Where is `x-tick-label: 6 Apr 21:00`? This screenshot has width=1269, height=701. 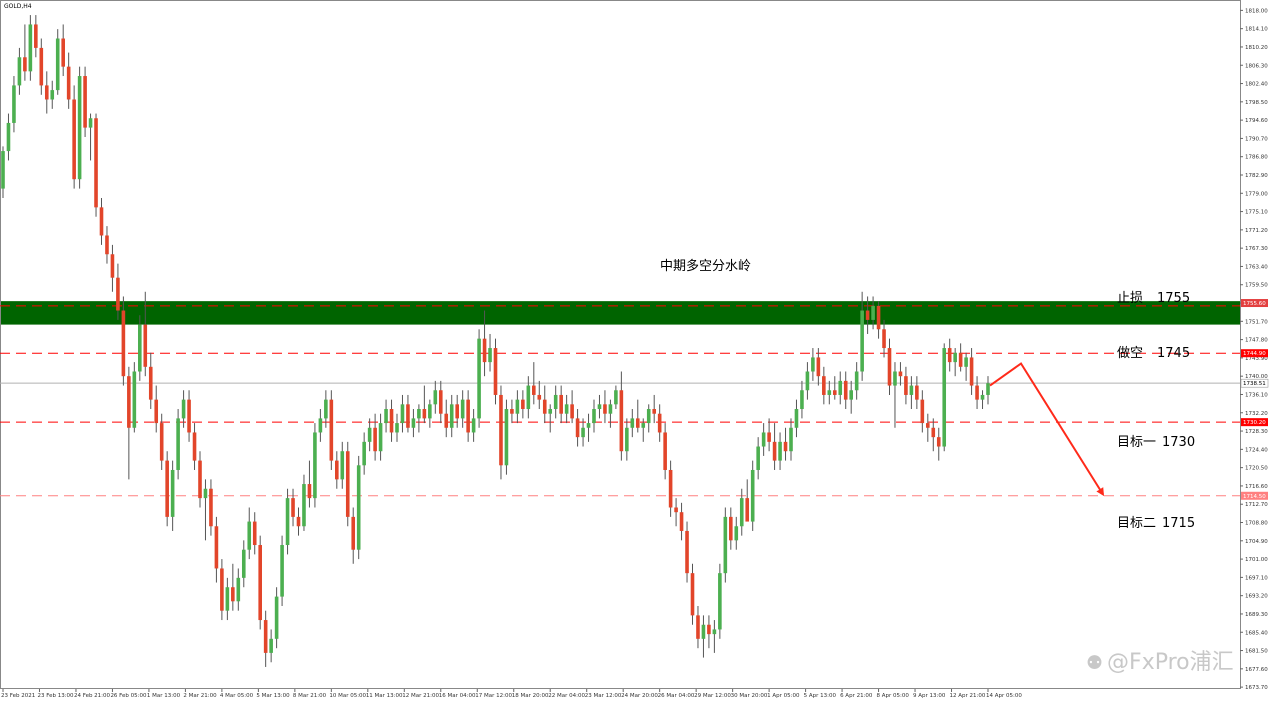 x-tick-label: 6 Apr 21:00 is located at coordinates (856, 696).